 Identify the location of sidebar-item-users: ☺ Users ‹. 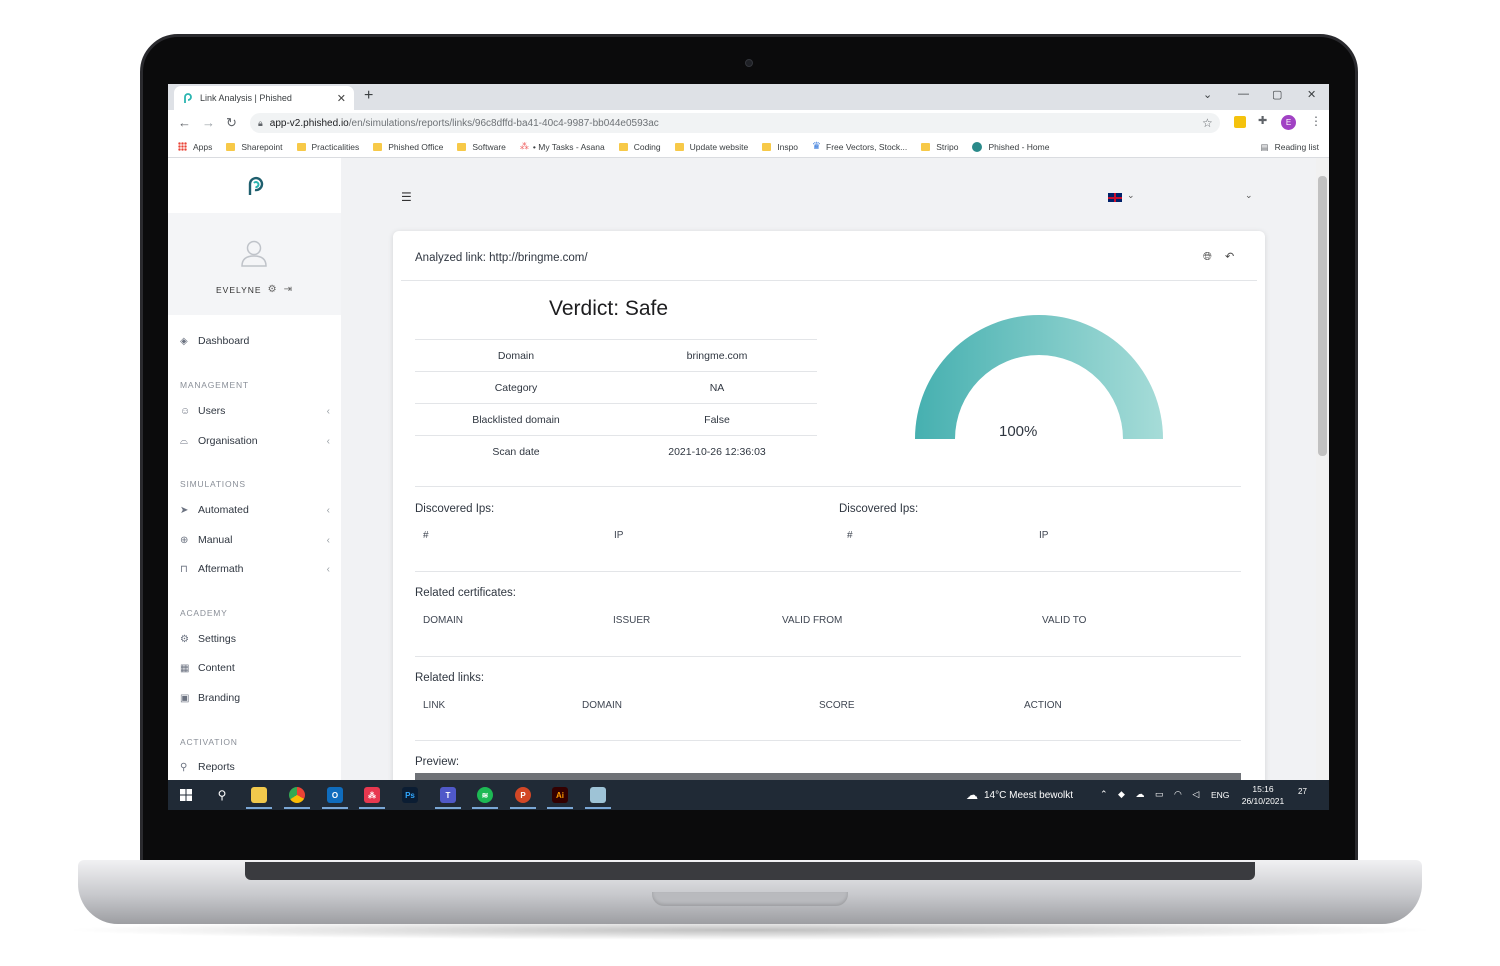
(255, 411).